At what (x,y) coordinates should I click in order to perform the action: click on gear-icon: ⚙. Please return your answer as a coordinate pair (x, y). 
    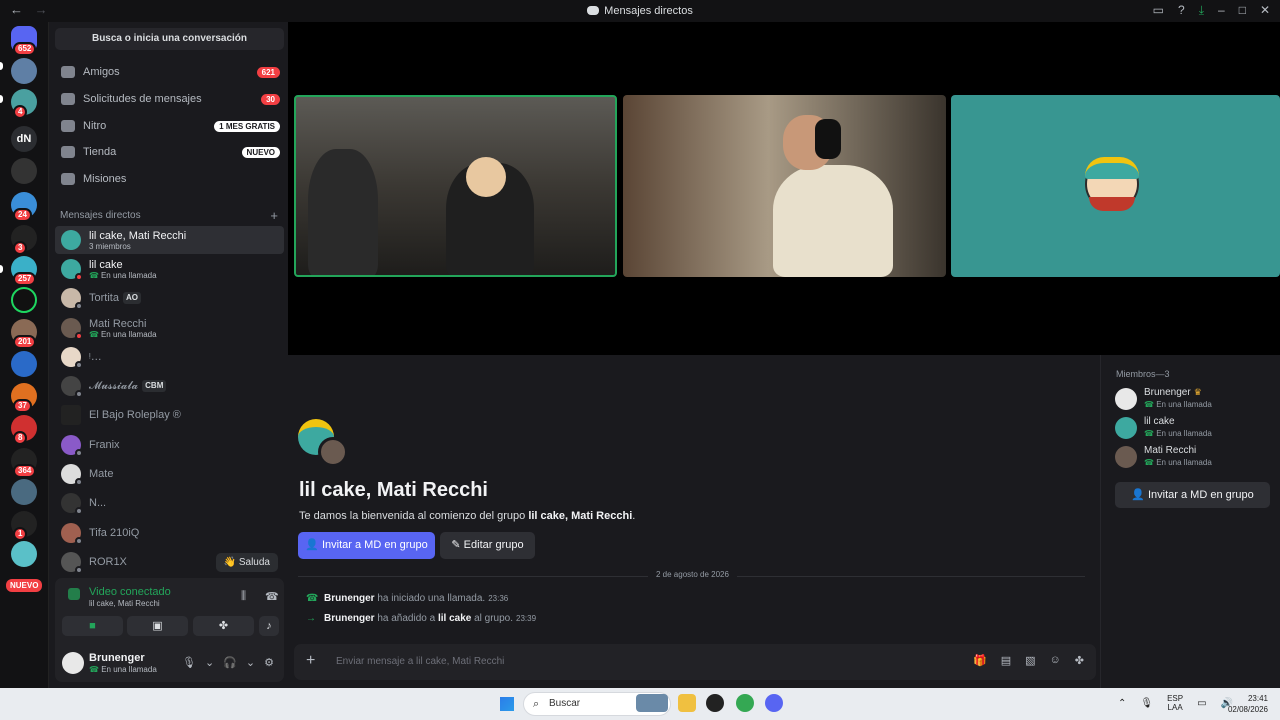
    Looking at the image, I should click on (269, 662).